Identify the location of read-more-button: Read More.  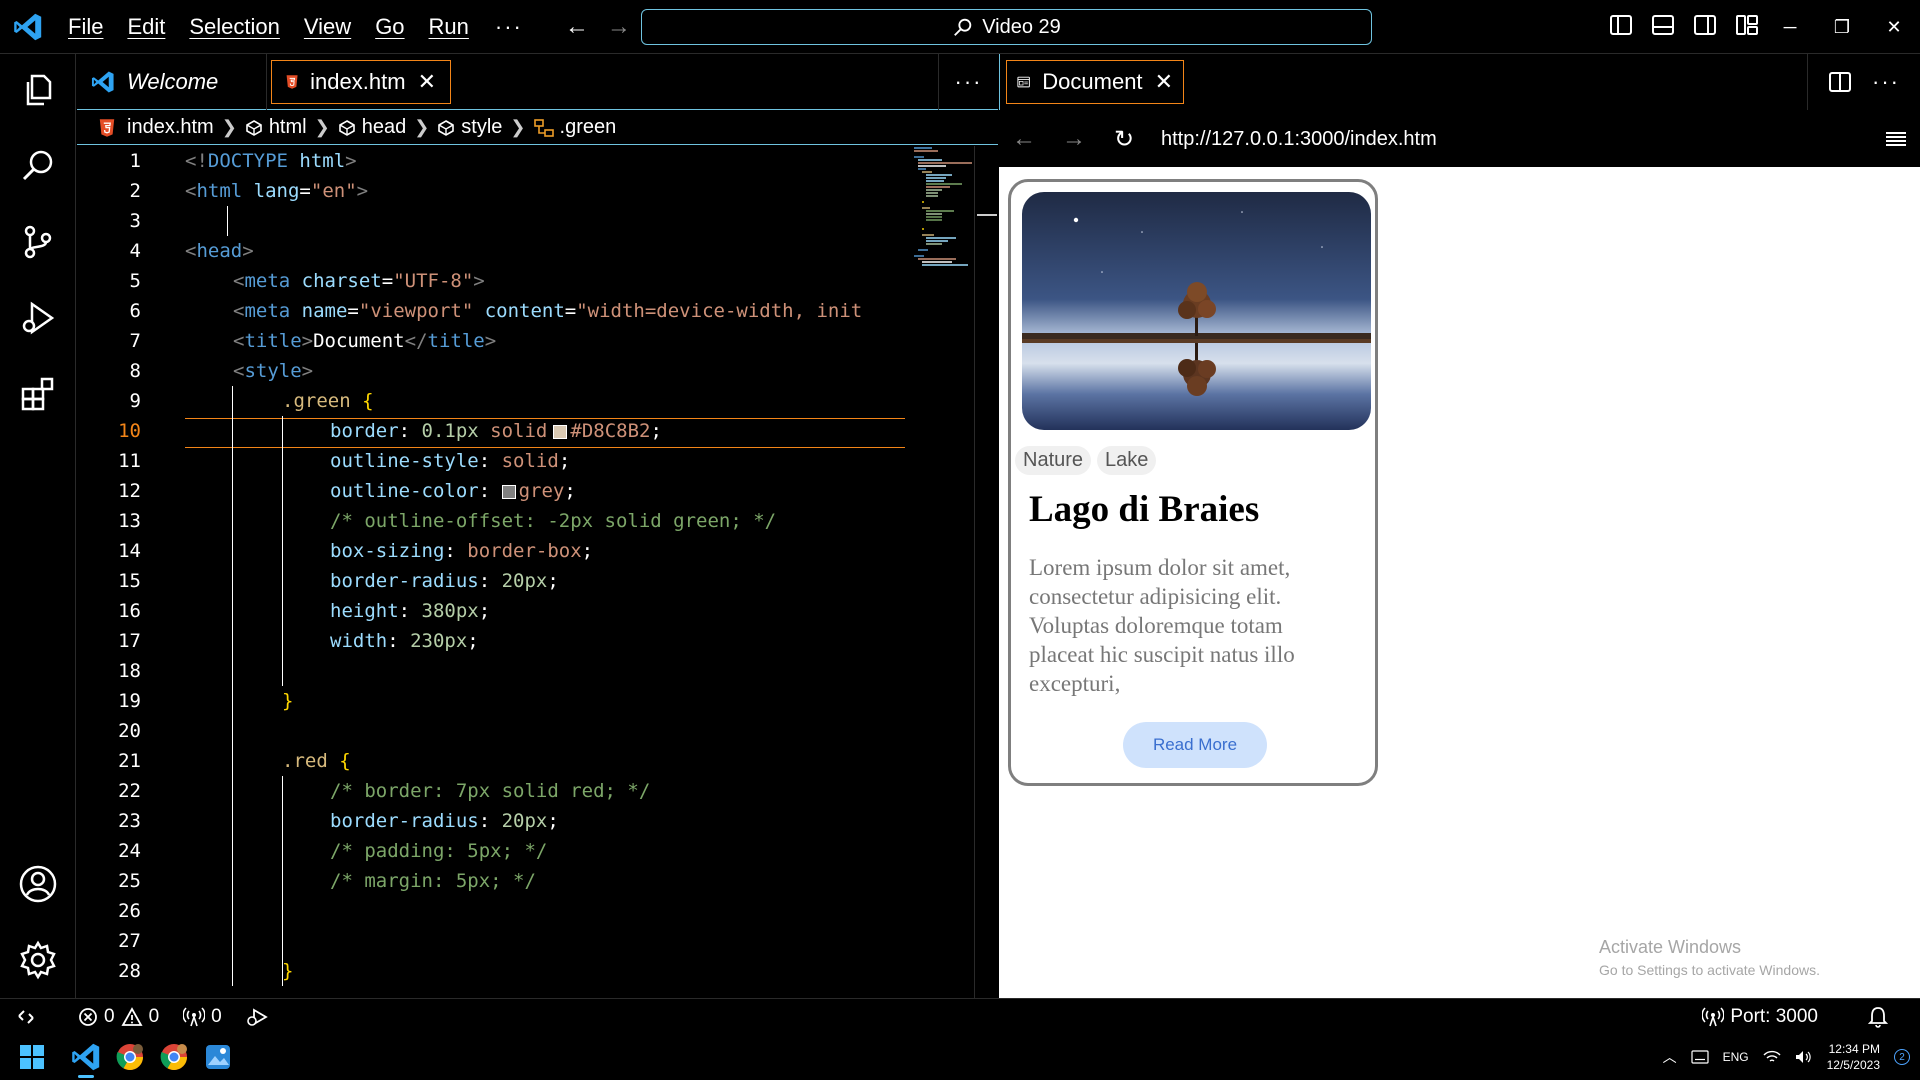
(1195, 745).